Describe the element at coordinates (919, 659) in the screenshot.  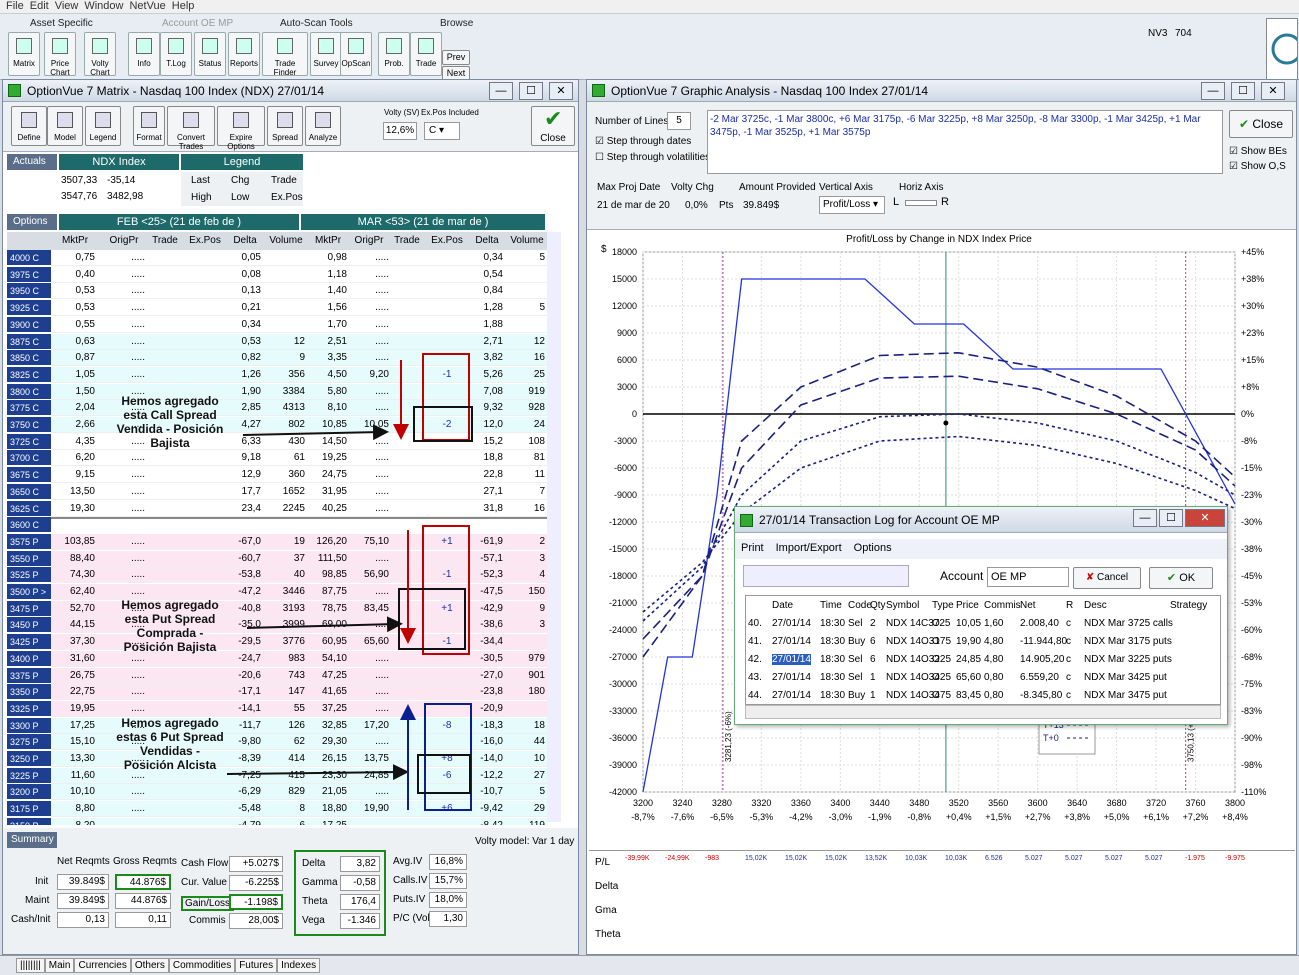
I see `tlog-cell: NDX 14O3225` at that location.